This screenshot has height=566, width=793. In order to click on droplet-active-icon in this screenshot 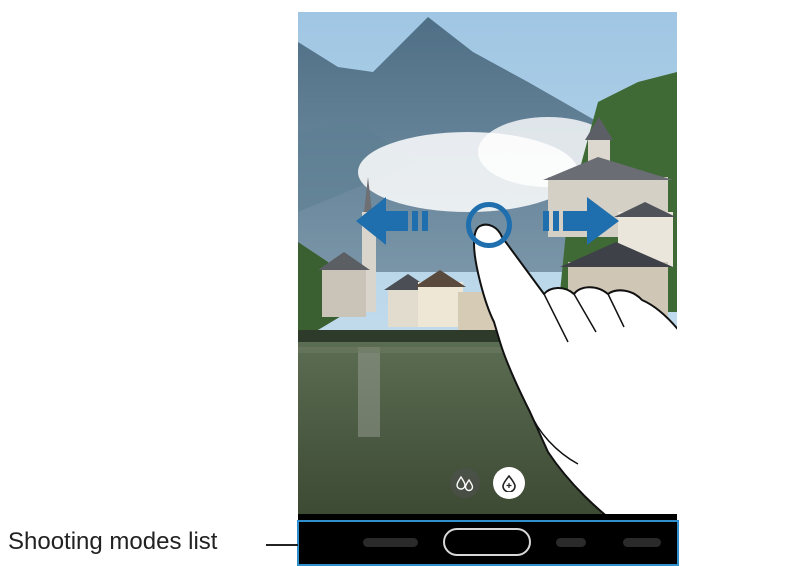, I will do `click(509, 483)`.